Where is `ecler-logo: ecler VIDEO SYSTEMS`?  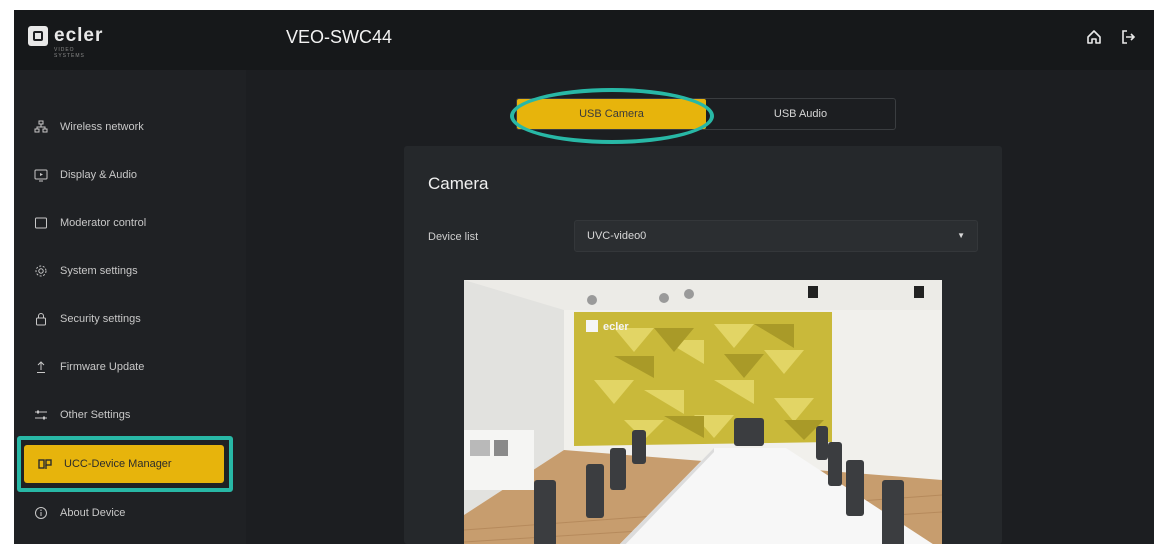 ecler-logo: ecler VIDEO SYSTEMS is located at coordinates (66, 42).